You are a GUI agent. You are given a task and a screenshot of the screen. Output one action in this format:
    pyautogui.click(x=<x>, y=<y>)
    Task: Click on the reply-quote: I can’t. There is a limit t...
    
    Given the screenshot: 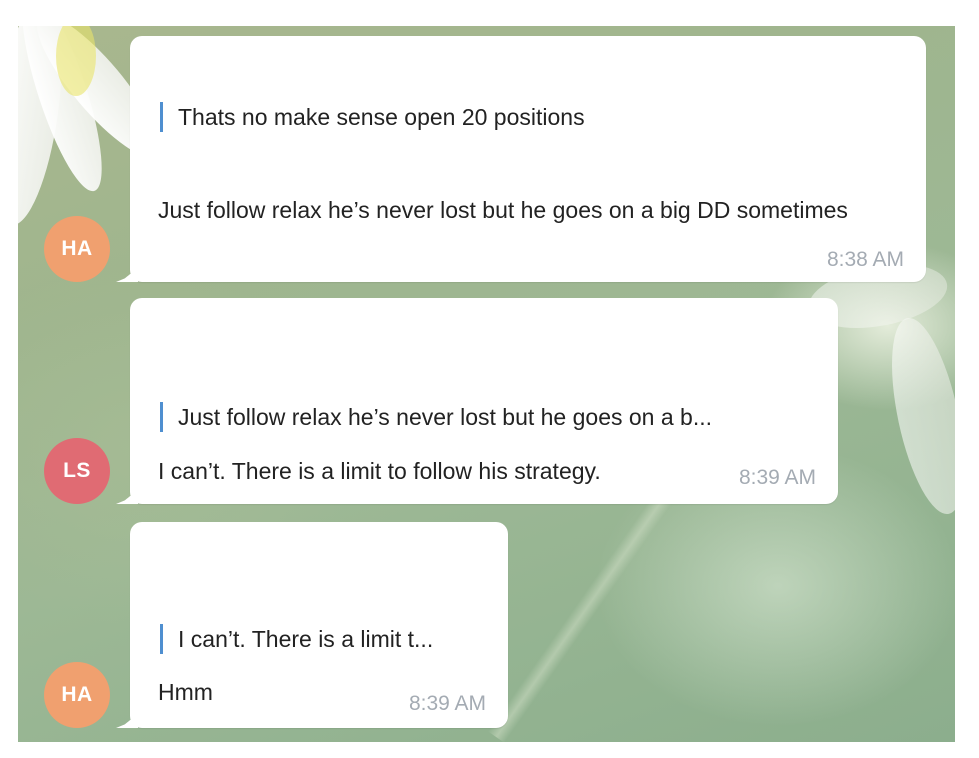 What is the action you would take?
    pyautogui.click(x=296, y=639)
    